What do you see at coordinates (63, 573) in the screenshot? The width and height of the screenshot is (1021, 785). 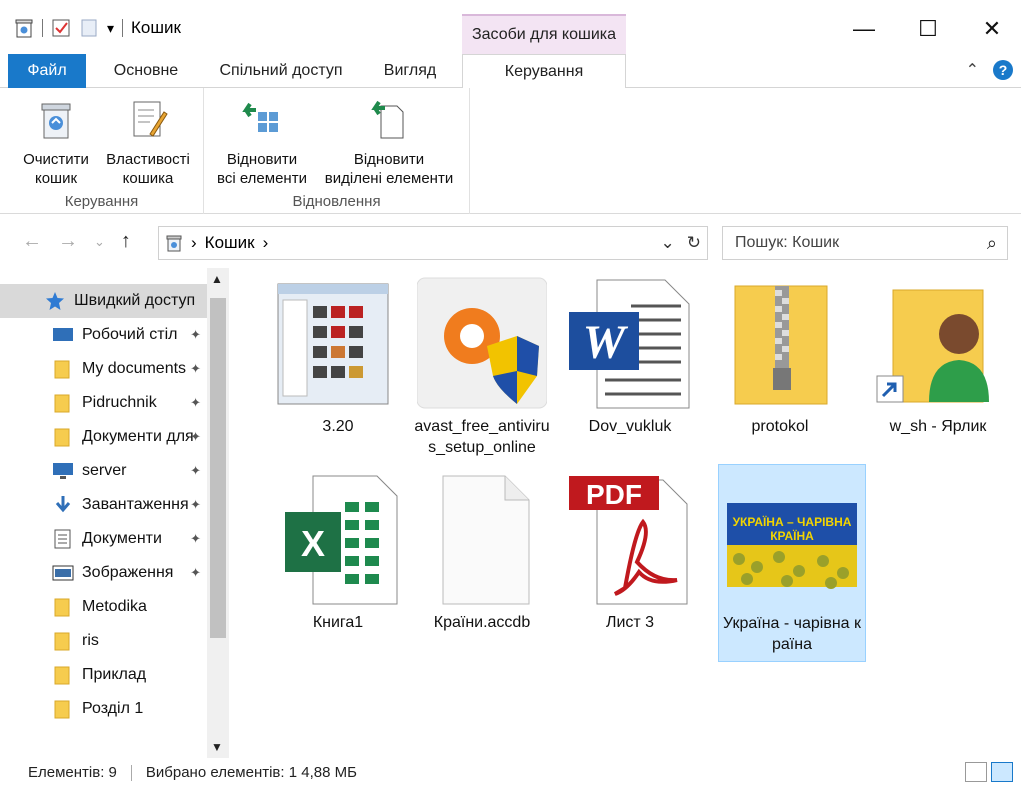 I see `pictures-icon` at bounding box center [63, 573].